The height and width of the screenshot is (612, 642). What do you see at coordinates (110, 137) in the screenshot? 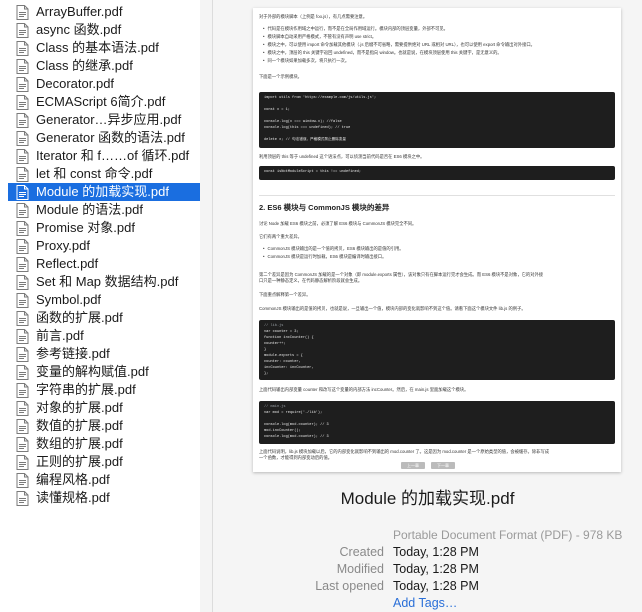
I see `file-label: Generator 函数的语法.pdf` at bounding box center [110, 137].